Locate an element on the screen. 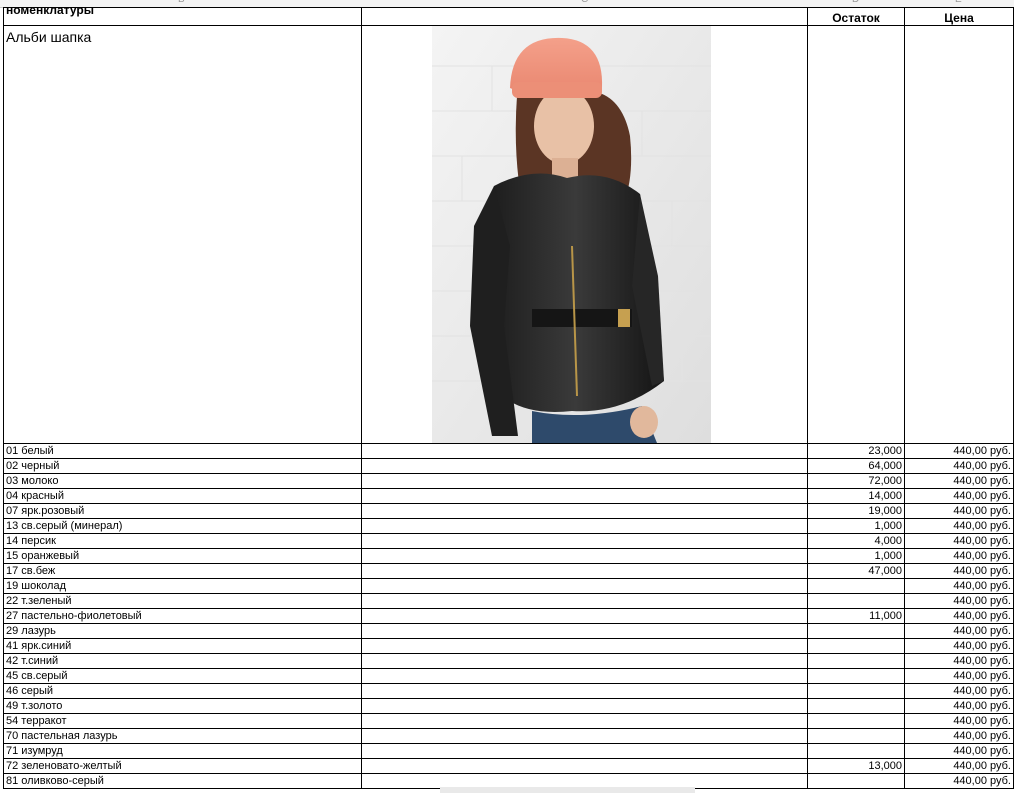 This screenshot has width=1014, height=793. variant-name-cell: 54 терракот is located at coordinates (182, 721).